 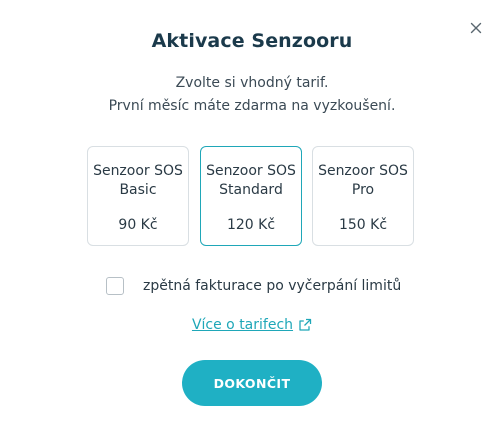 What do you see at coordinates (138, 225) in the screenshot?
I see `plan-price: 90 Kč` at bounding box center [138, 225].